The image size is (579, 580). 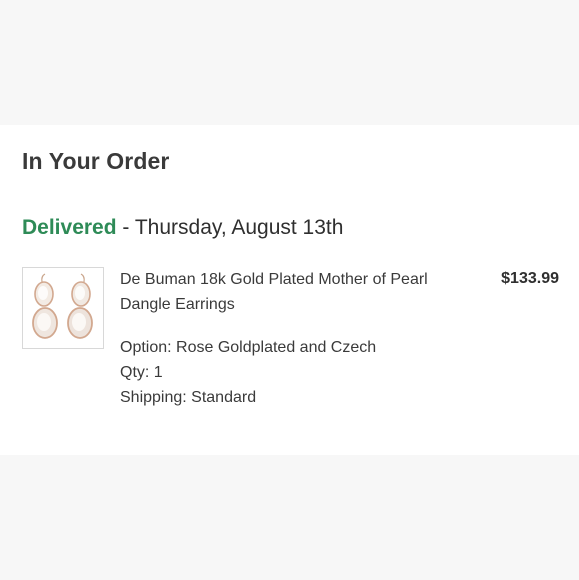 I want to click on section-title: In Your Order, so click(x=96, y=161).